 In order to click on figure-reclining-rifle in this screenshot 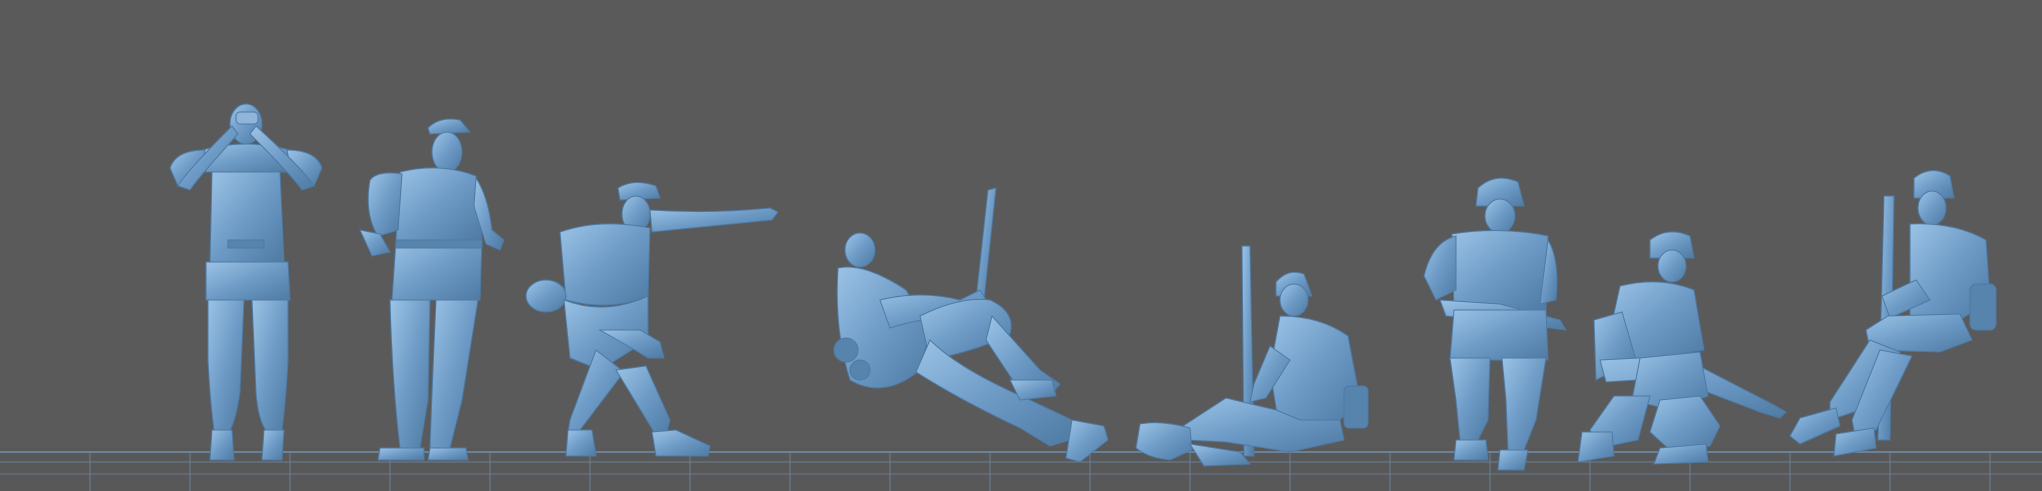, I will do `click(971, 325)`.